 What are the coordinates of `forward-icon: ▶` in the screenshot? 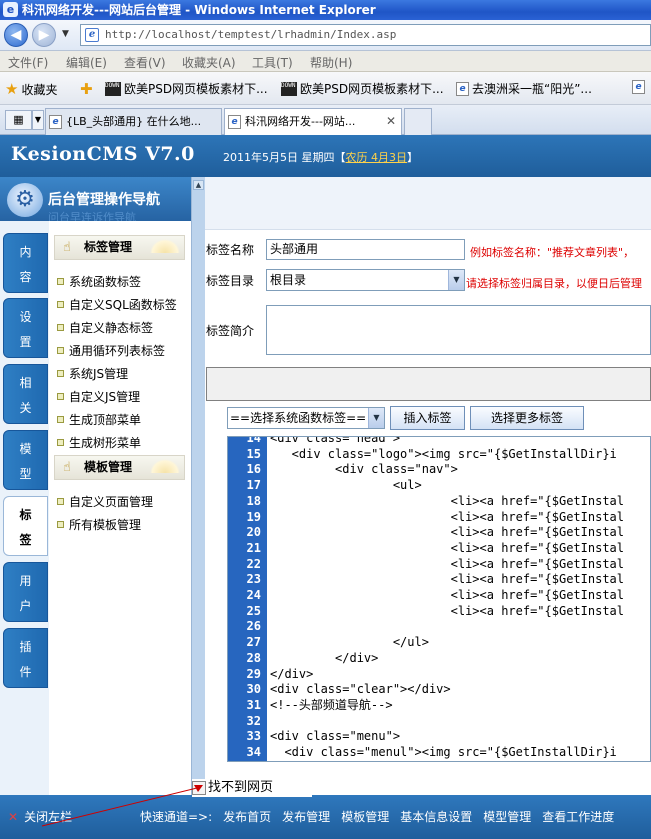 It's located at (44, 35).